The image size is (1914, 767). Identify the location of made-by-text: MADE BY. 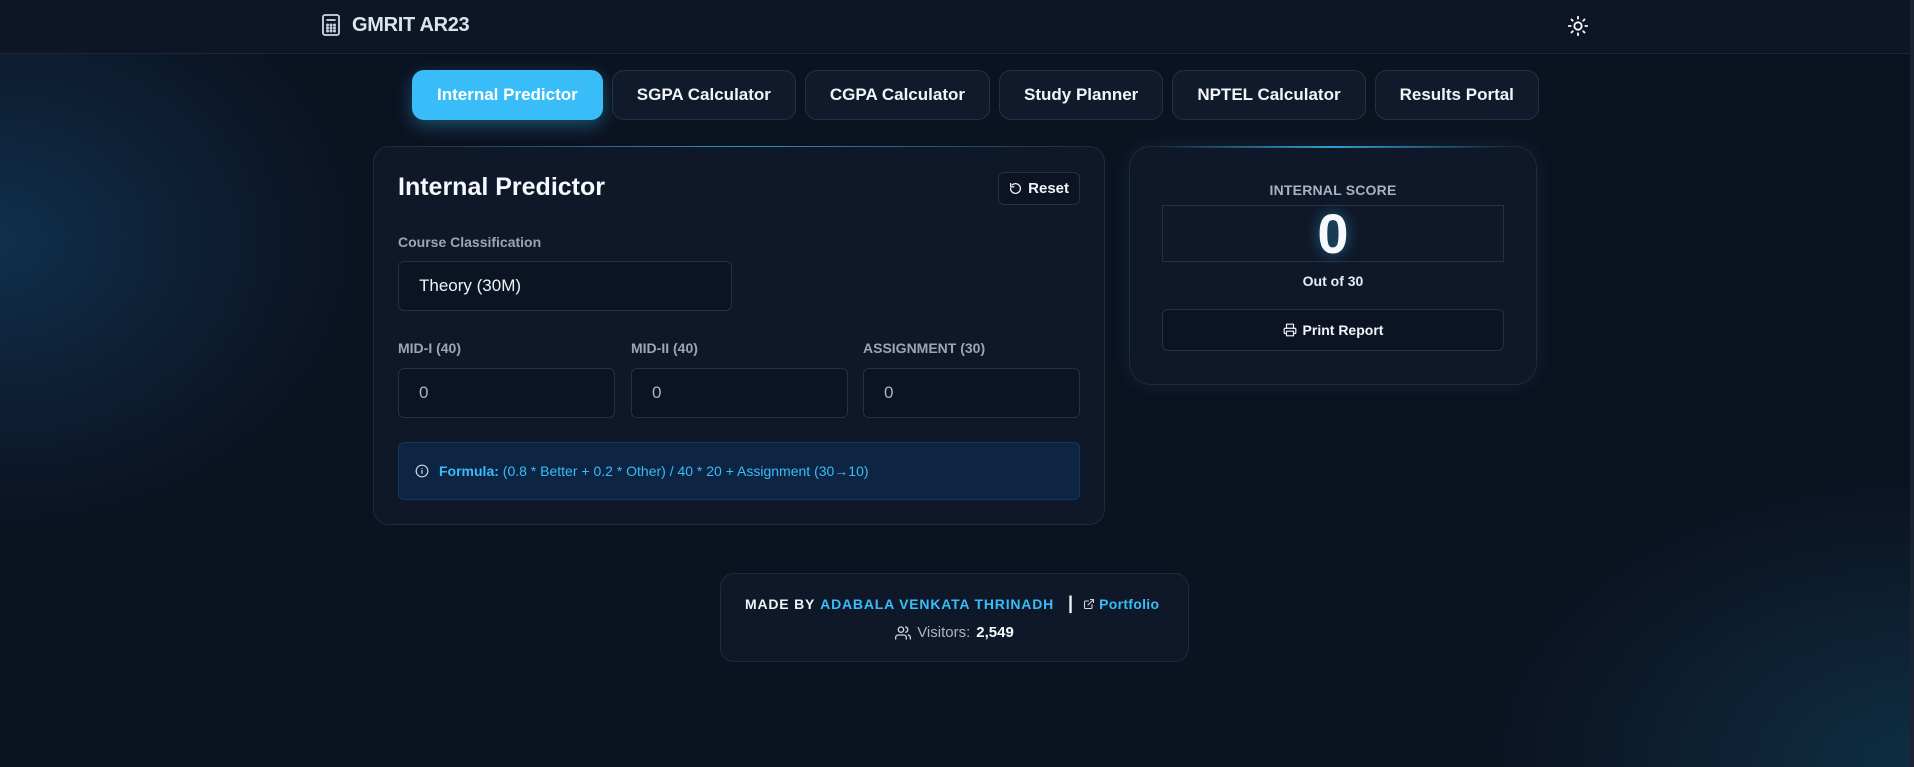
(780, 603).